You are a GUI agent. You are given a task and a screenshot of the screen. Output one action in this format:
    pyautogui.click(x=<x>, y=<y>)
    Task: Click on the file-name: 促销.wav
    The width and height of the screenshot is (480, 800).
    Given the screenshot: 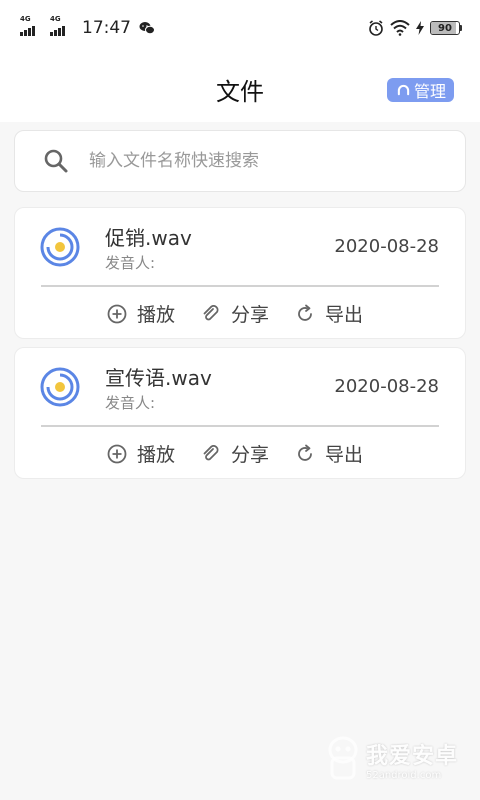 What is the action you would take?
    pyautogui.click(x=148, y=238)
    